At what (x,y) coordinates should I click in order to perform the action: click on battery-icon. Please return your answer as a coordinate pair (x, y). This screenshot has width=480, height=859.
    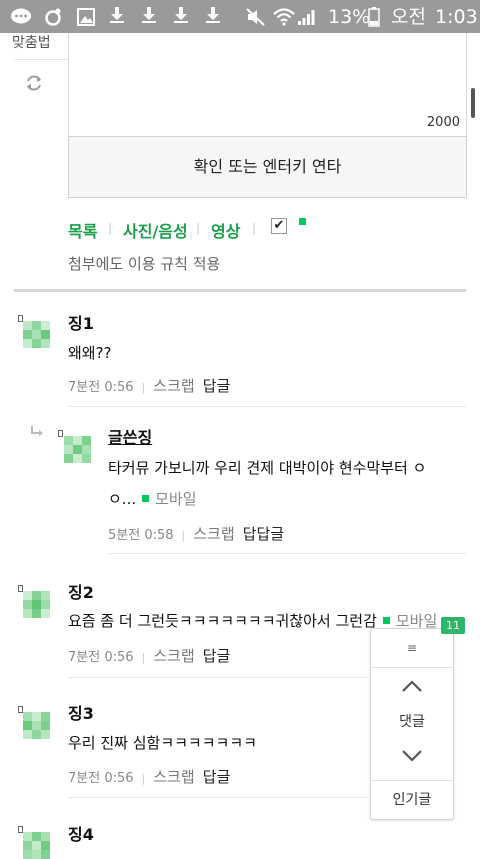
    Looking at the image, I should click on (374, 19).